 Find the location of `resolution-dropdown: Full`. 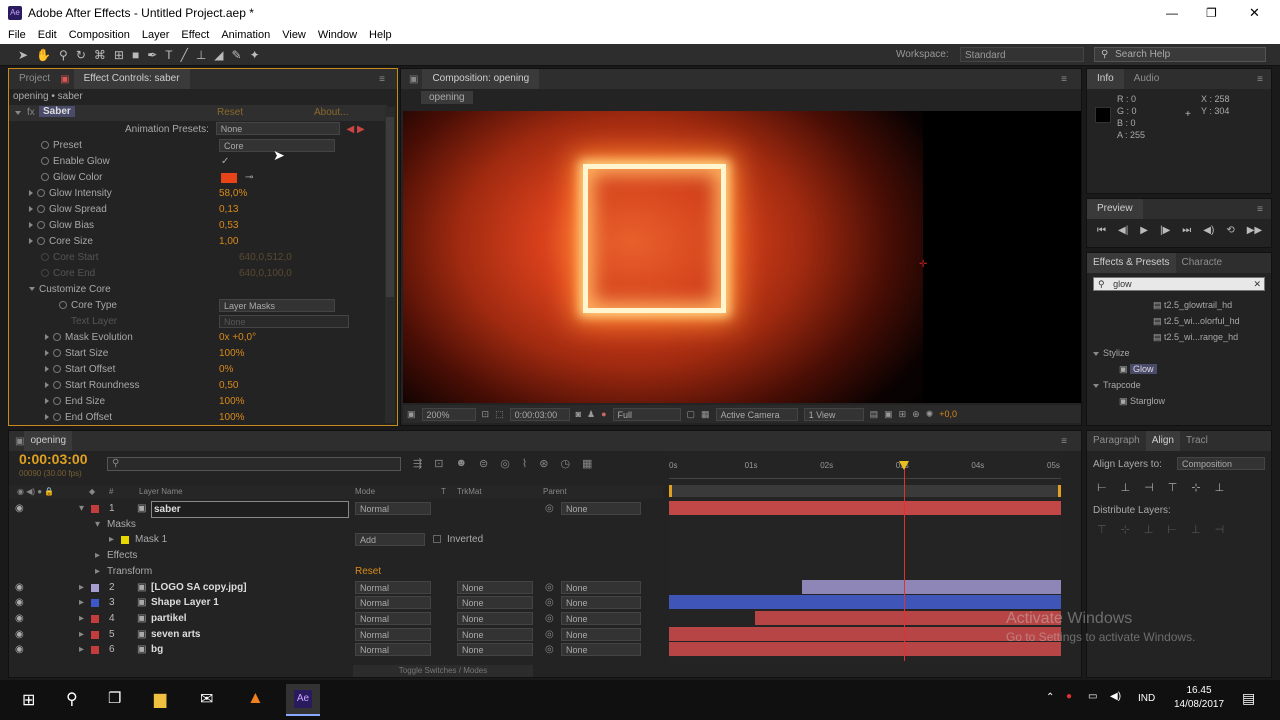

resolution-dropdown: Full is located at coordinates (646, 414).